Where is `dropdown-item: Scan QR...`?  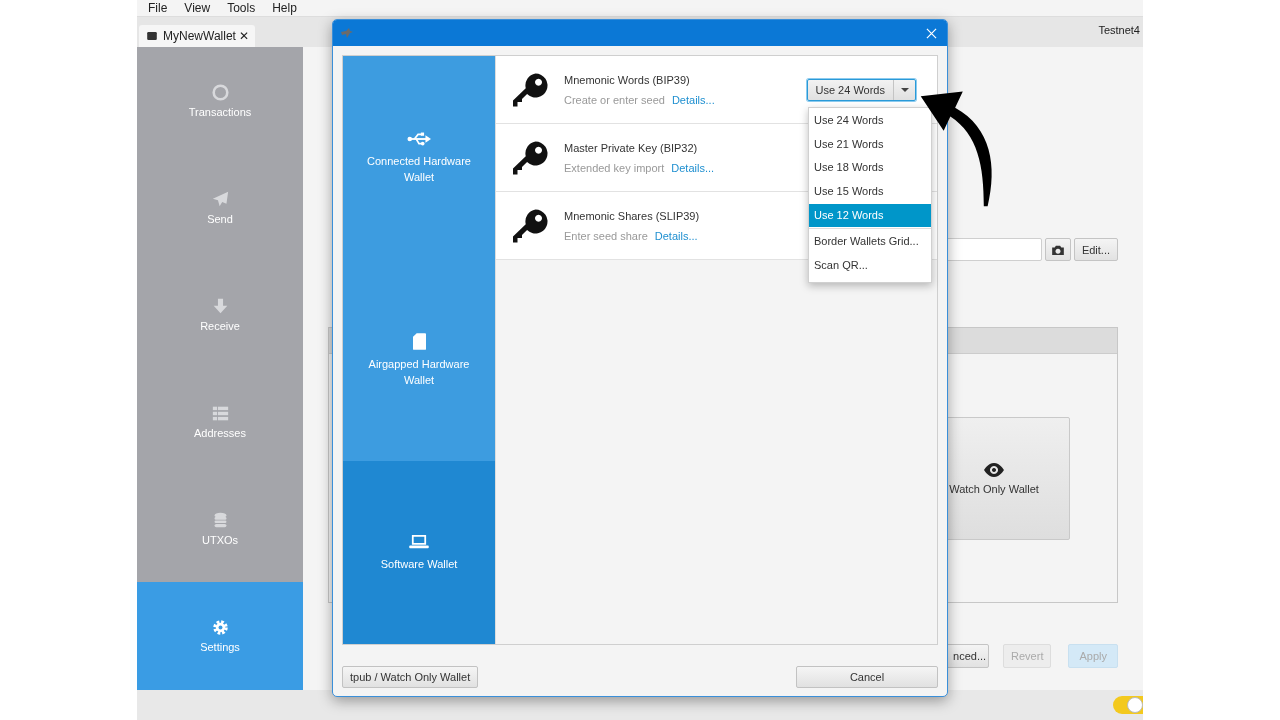
dropdown-item: Scan QR... is located at coordinates (870, 266).